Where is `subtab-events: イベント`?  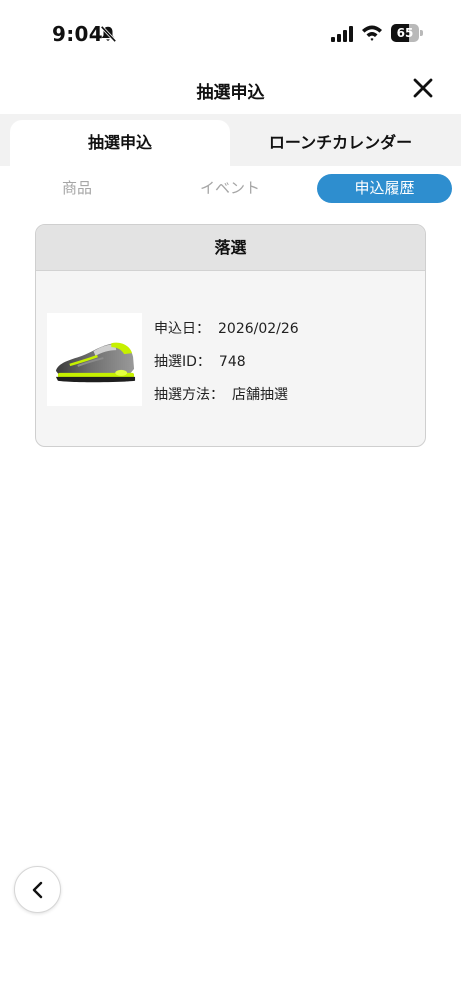 subtab-events: イベント is located at coordinates (230, 188).